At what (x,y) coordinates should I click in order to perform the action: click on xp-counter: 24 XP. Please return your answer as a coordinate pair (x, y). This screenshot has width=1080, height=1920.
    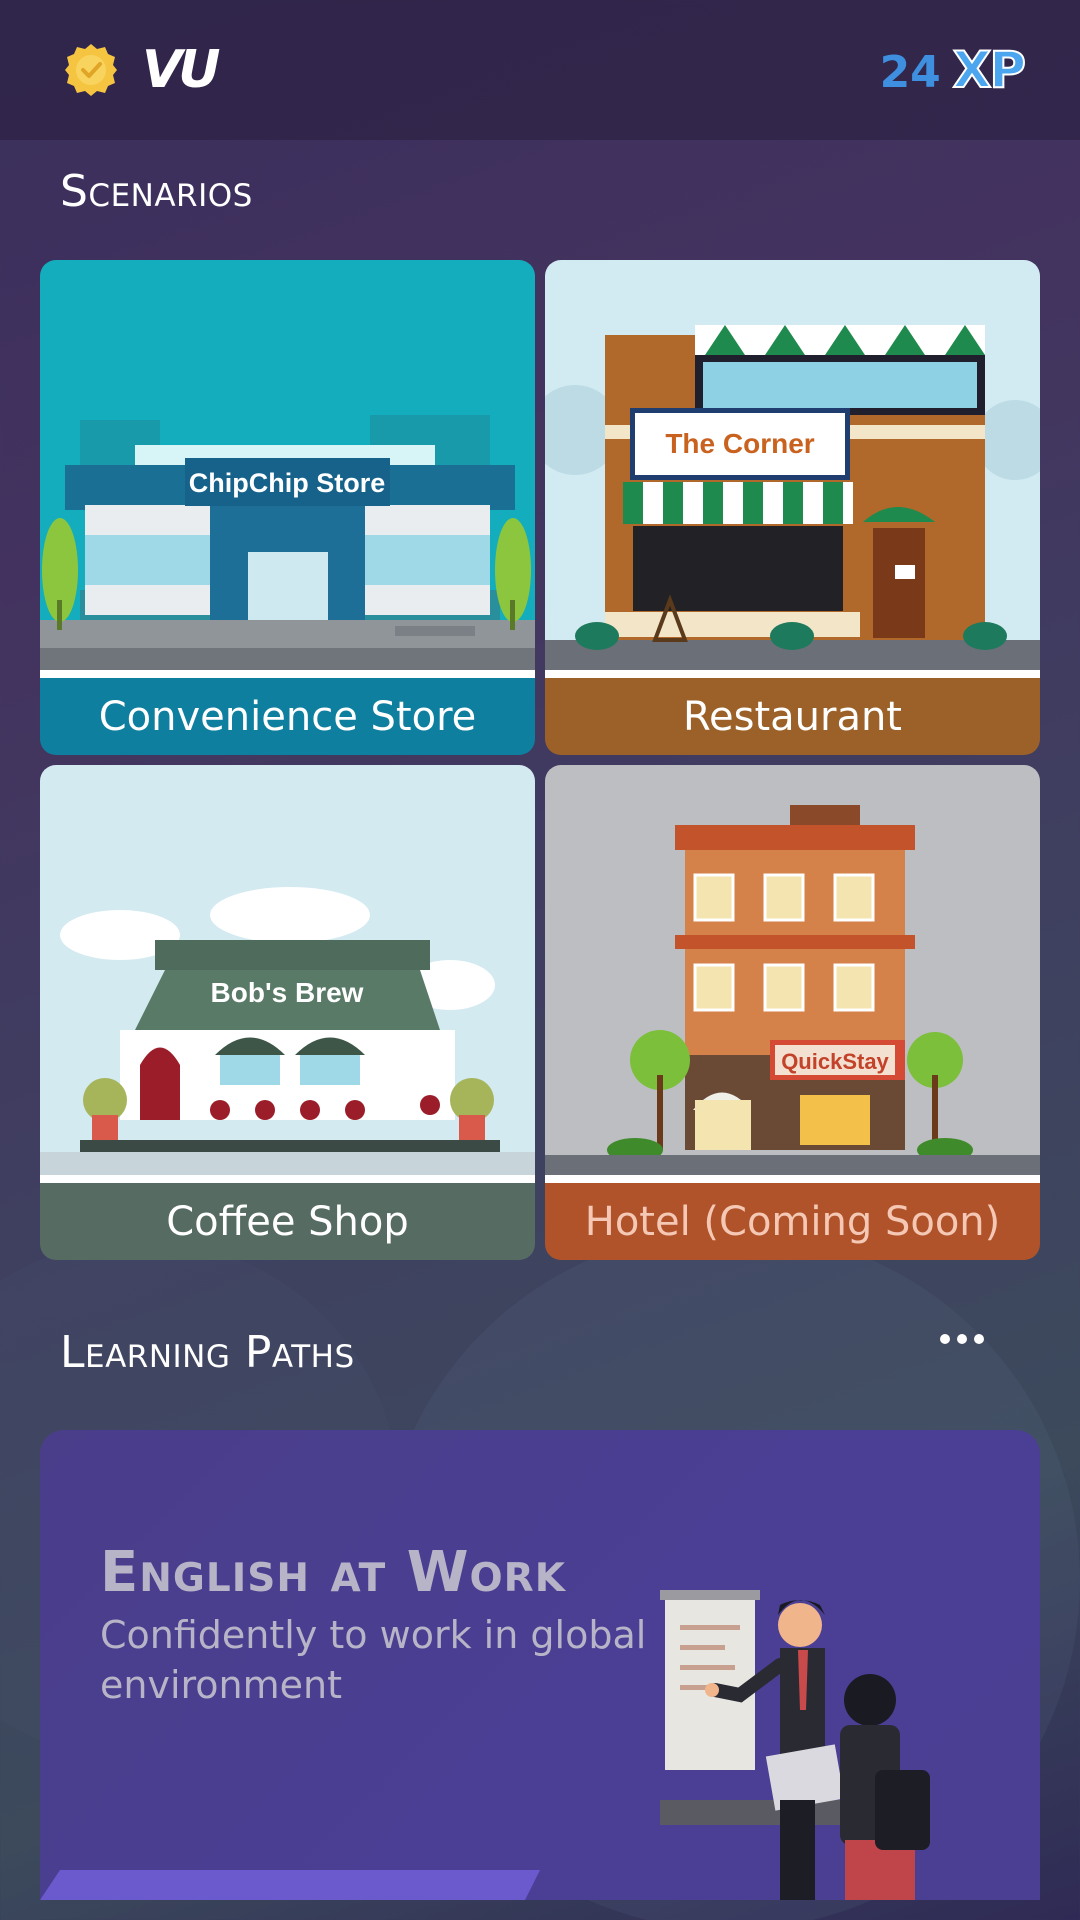
    Looking at the image, I should click on (953, 70).